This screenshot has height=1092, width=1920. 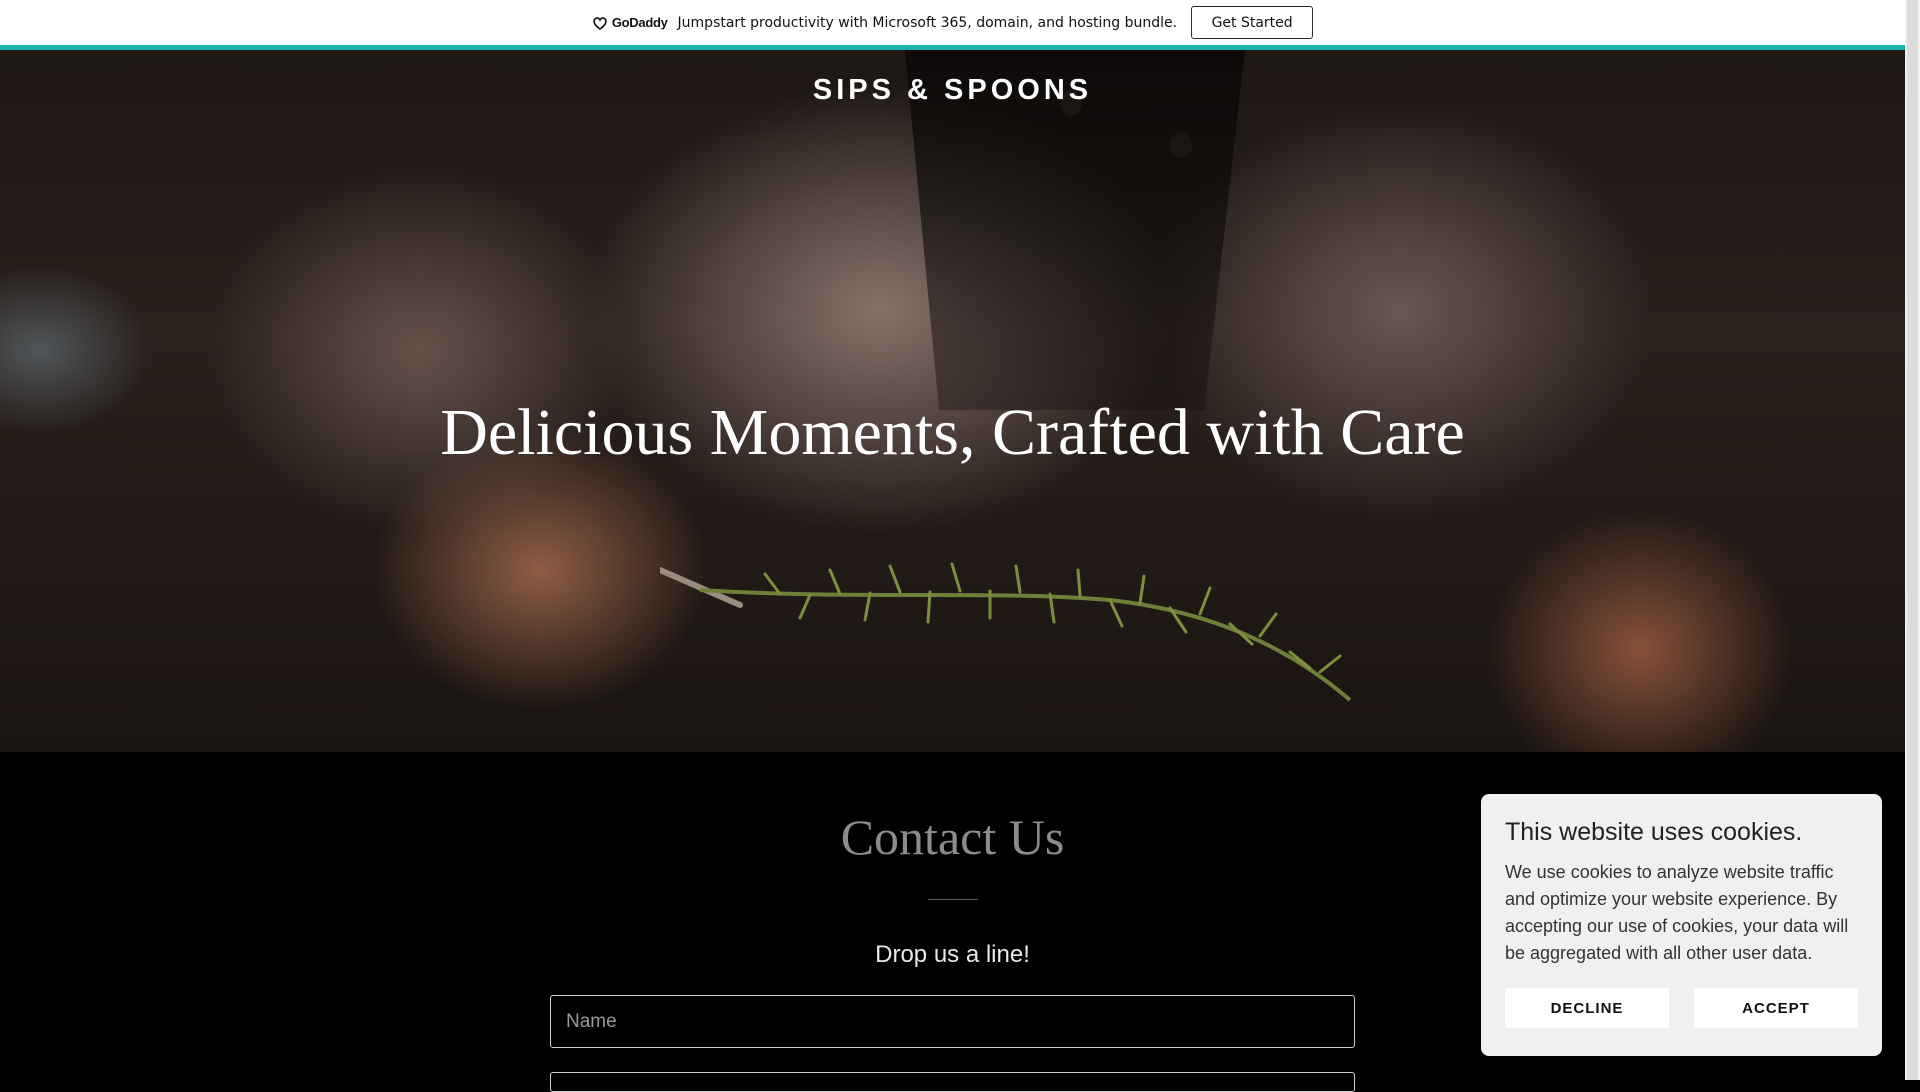 What do you see at coordinates (1776, 1008) in the screenshot?
I see `accept-cookies-button: ACCEPT` at bounding box center [1776, 1008].